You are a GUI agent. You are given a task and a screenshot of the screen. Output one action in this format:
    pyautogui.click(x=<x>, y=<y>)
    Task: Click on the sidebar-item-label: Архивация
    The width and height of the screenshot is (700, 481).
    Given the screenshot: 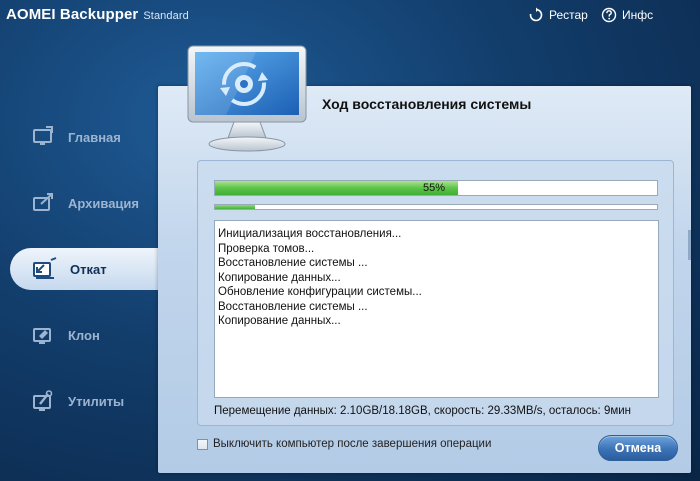 What is the action you would take?
    pyautogui.click(x=103, y=203)
    